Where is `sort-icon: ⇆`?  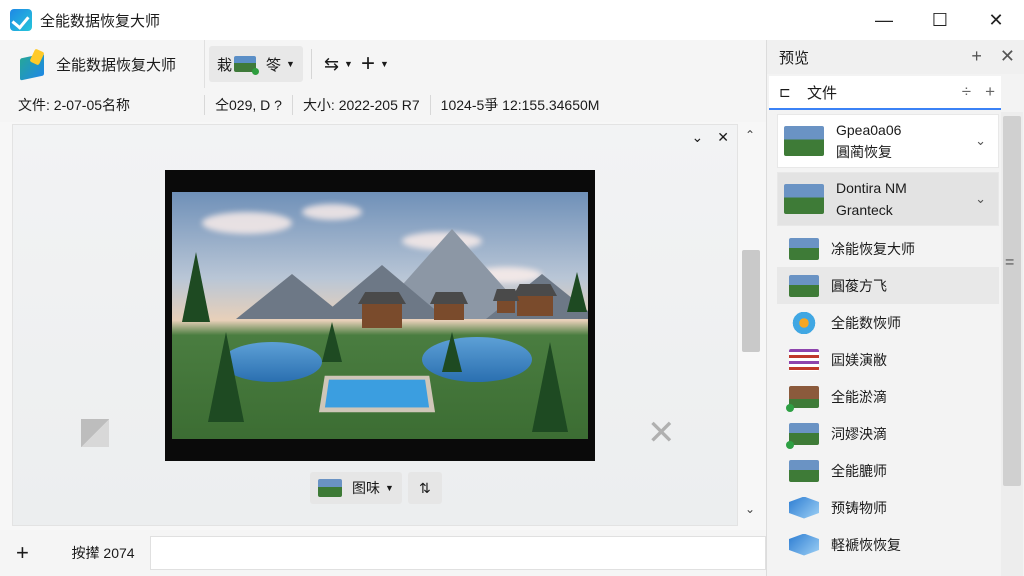 sort-icon: ⇆ is located at coordinates (331, 63).